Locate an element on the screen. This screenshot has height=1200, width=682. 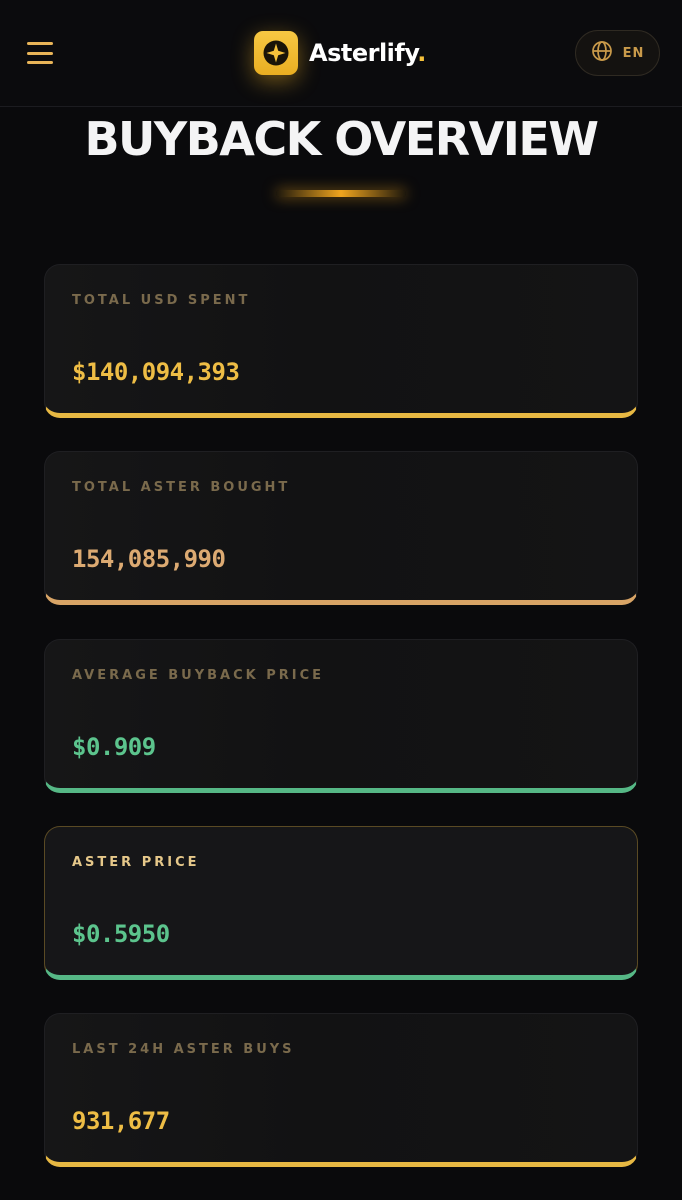
stat-card-value: $0.5950 is located at coordinates (121, 934).